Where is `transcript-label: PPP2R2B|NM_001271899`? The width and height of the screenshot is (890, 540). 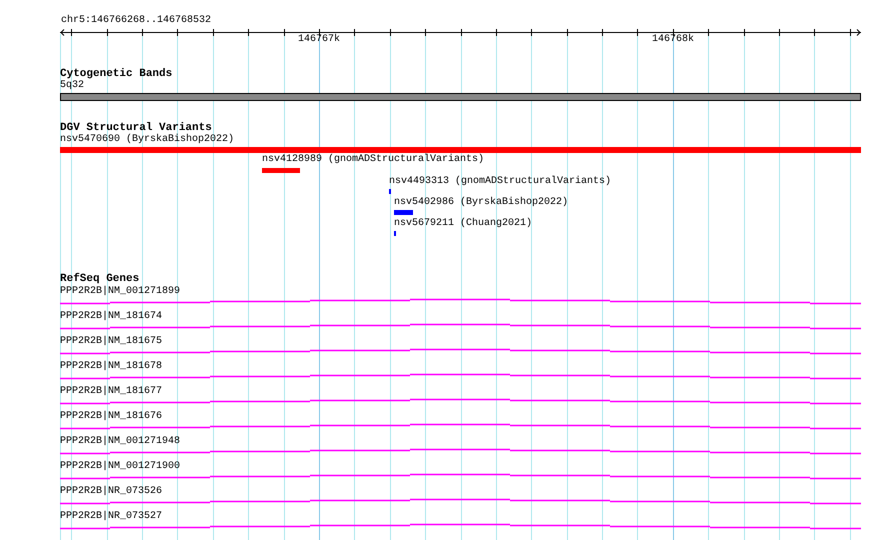 transcript-label: PPP2R2B|NM_001271899 is located at coordinates (120, 292).